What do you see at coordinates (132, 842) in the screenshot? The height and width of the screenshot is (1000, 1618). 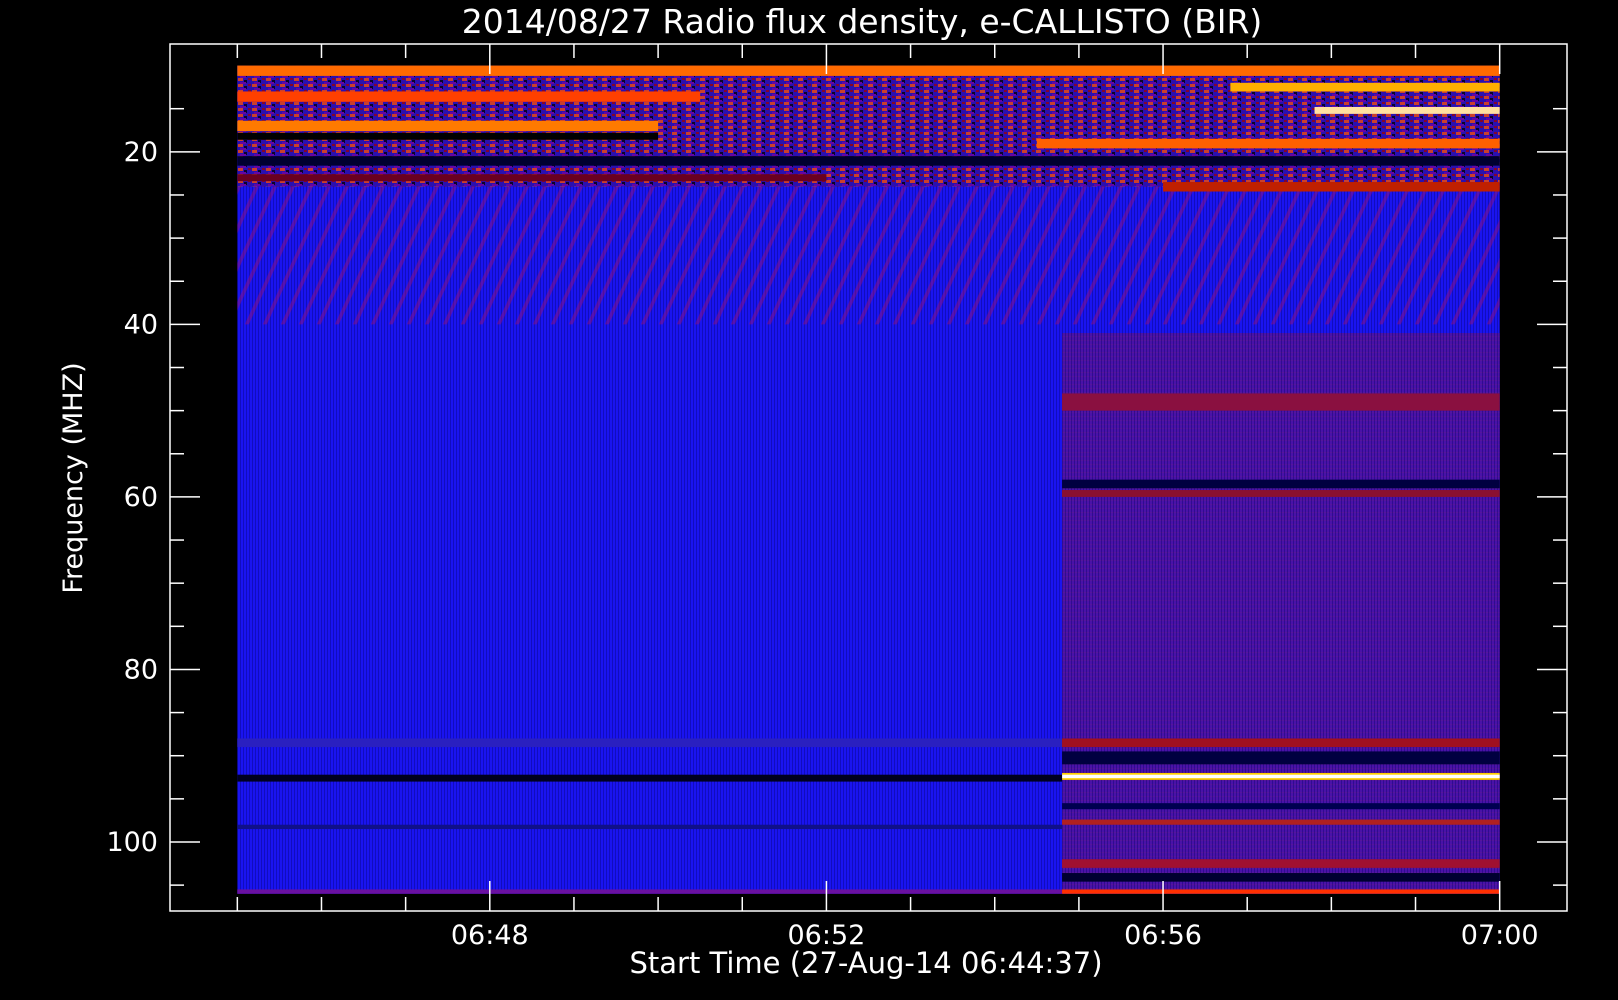 I see `y-tick-label: 100` at bounding box center [132, 842].